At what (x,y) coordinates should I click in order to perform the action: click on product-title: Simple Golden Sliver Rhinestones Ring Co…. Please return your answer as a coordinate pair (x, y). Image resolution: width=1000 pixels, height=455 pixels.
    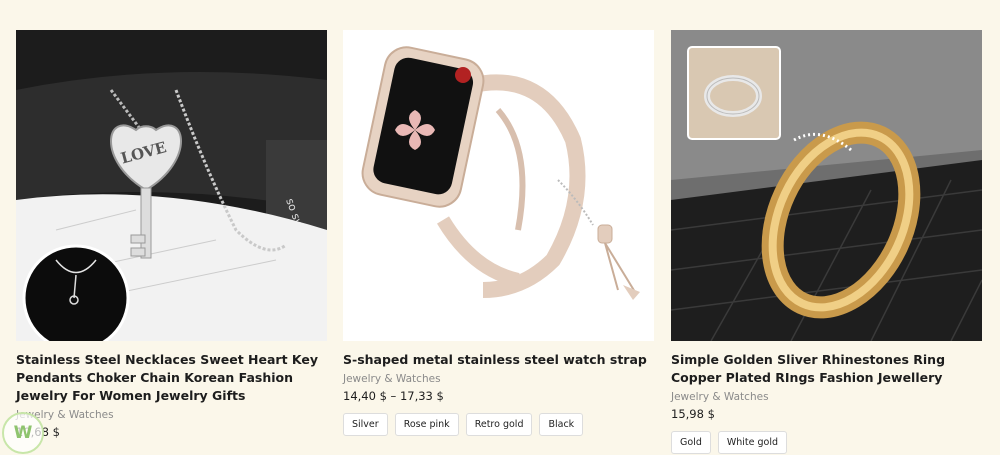
    Looking at the image, I should click on (826, 369).